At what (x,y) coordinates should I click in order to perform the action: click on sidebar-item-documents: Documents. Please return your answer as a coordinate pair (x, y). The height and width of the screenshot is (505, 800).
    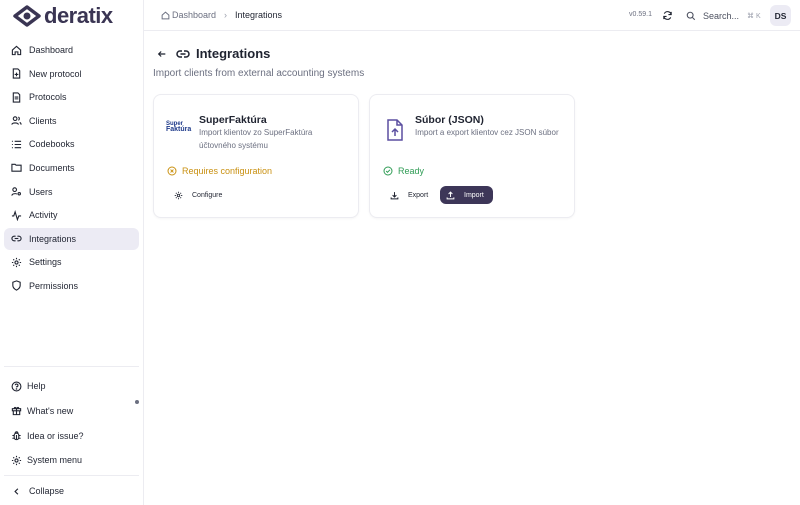
    Looking at the image, I should click on (71, 168).